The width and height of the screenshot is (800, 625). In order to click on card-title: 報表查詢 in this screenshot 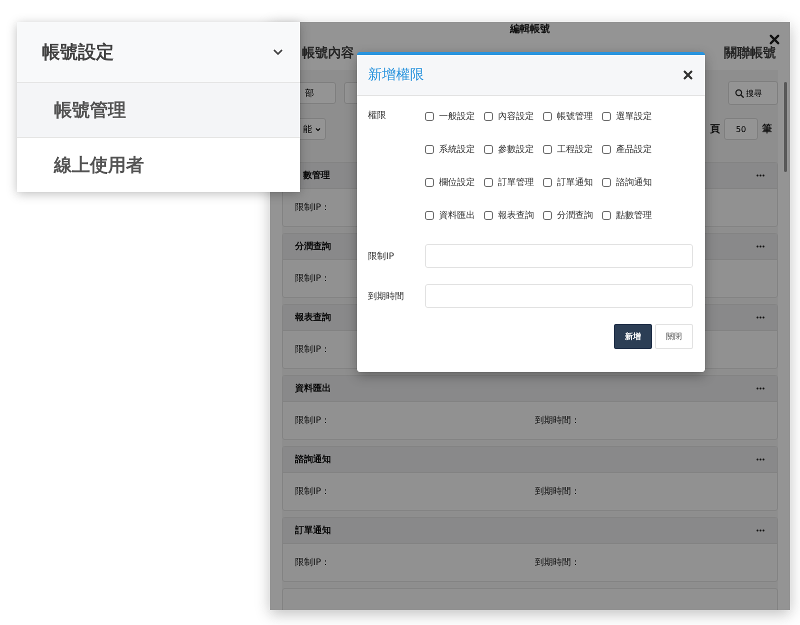, I will do `click(313, 317)`.